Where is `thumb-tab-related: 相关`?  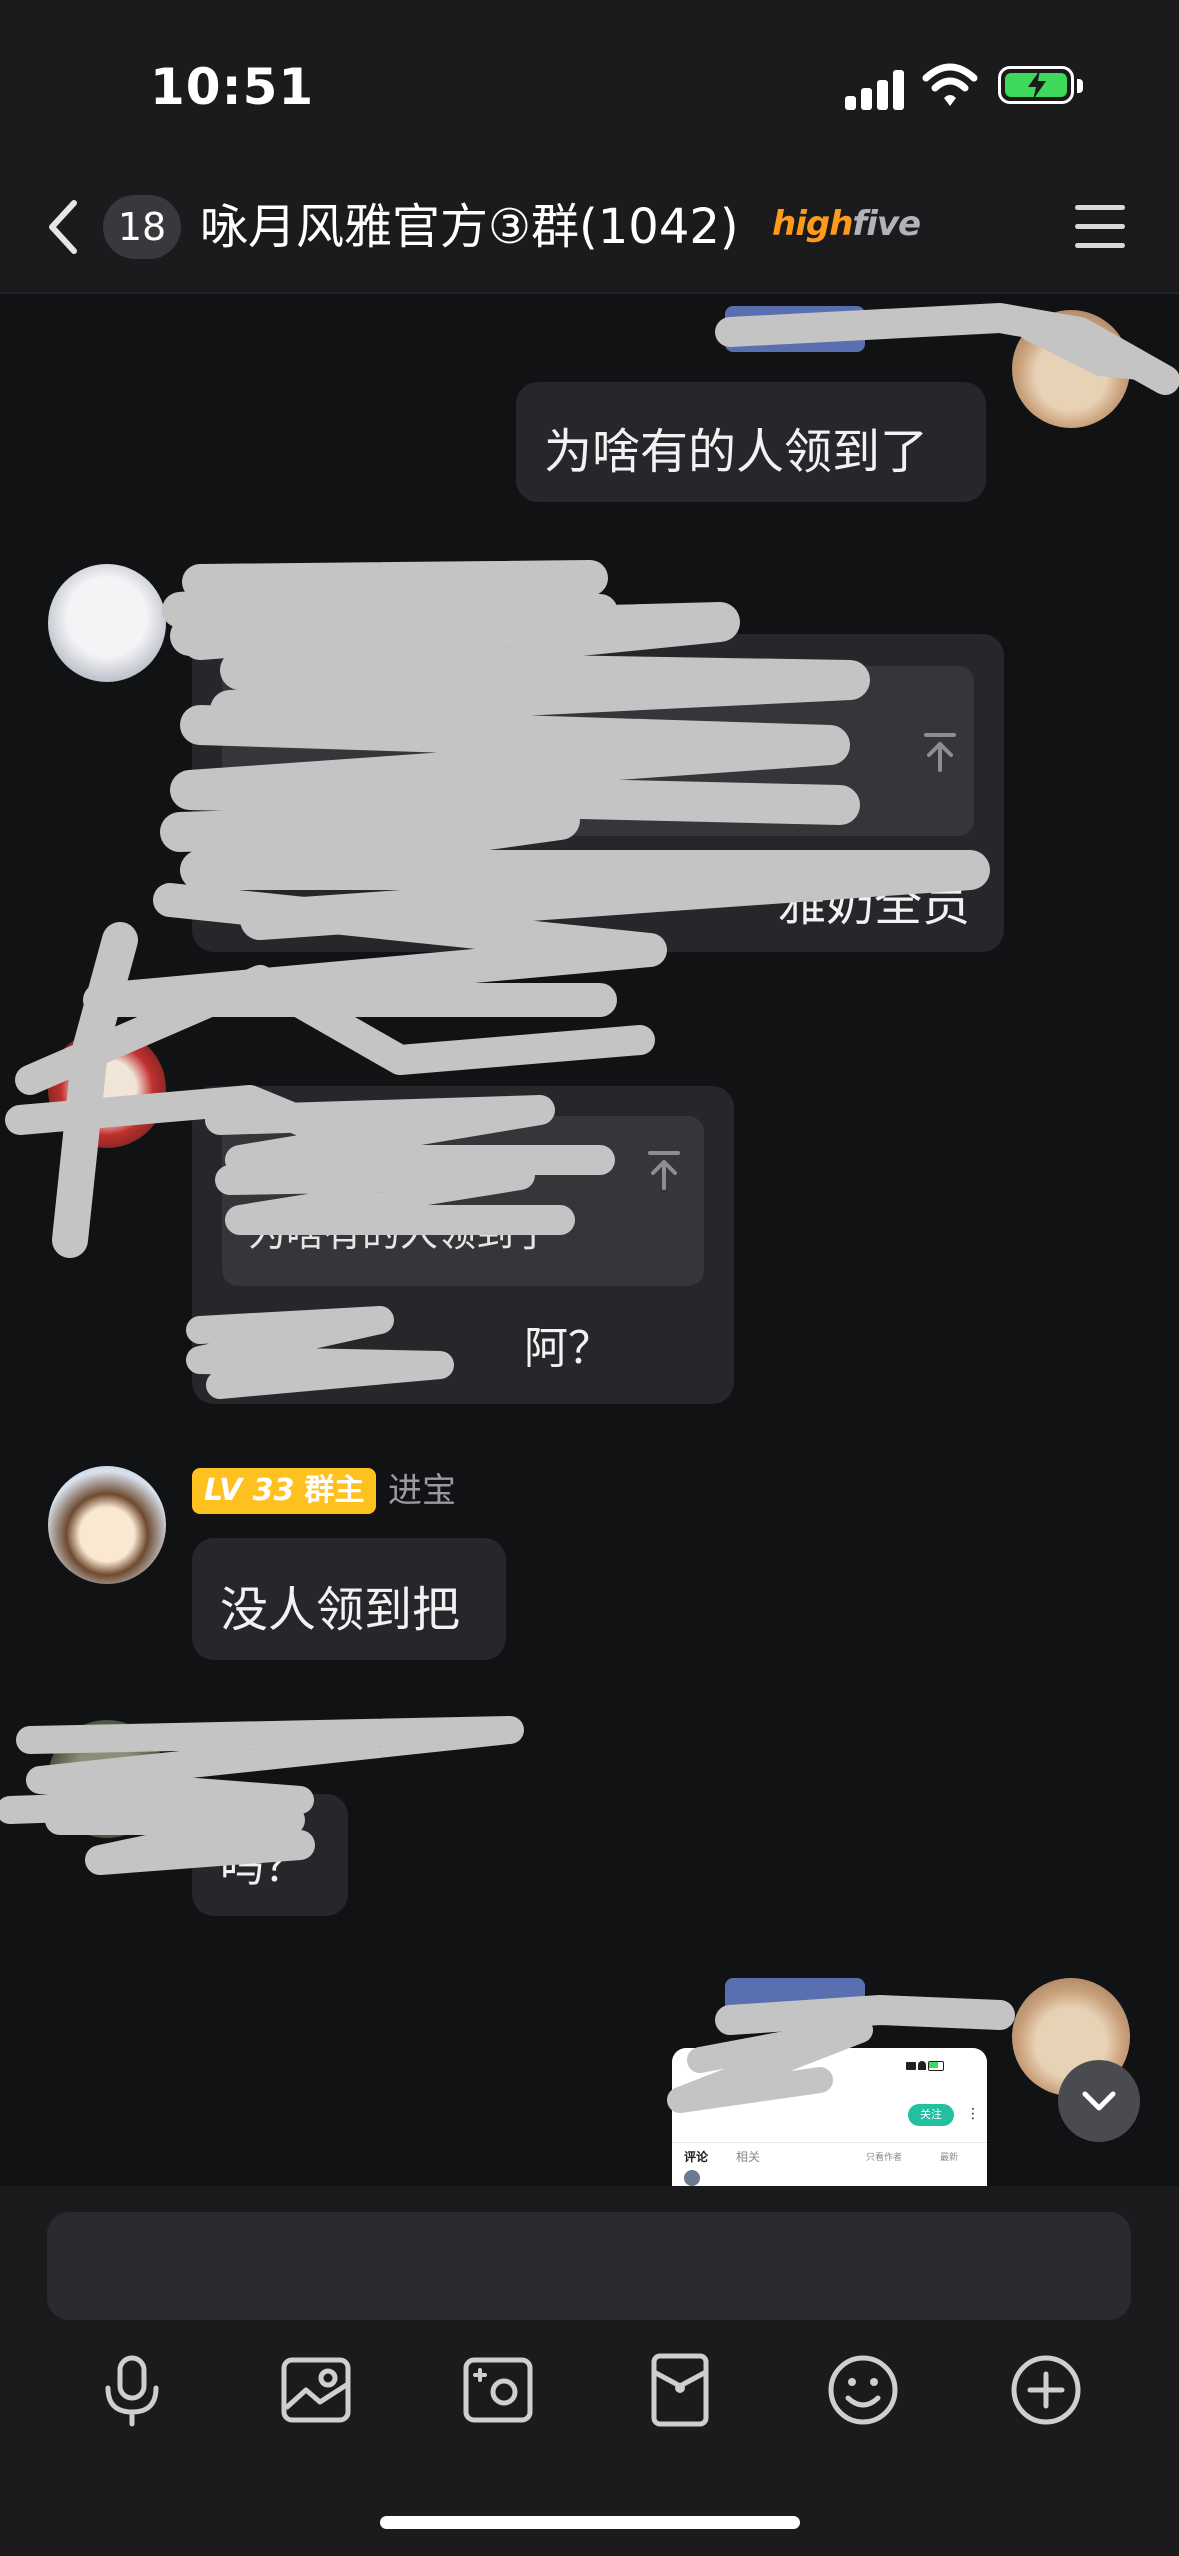 thumb-tab-related: 相关 is located at coordinates (748, 2157).